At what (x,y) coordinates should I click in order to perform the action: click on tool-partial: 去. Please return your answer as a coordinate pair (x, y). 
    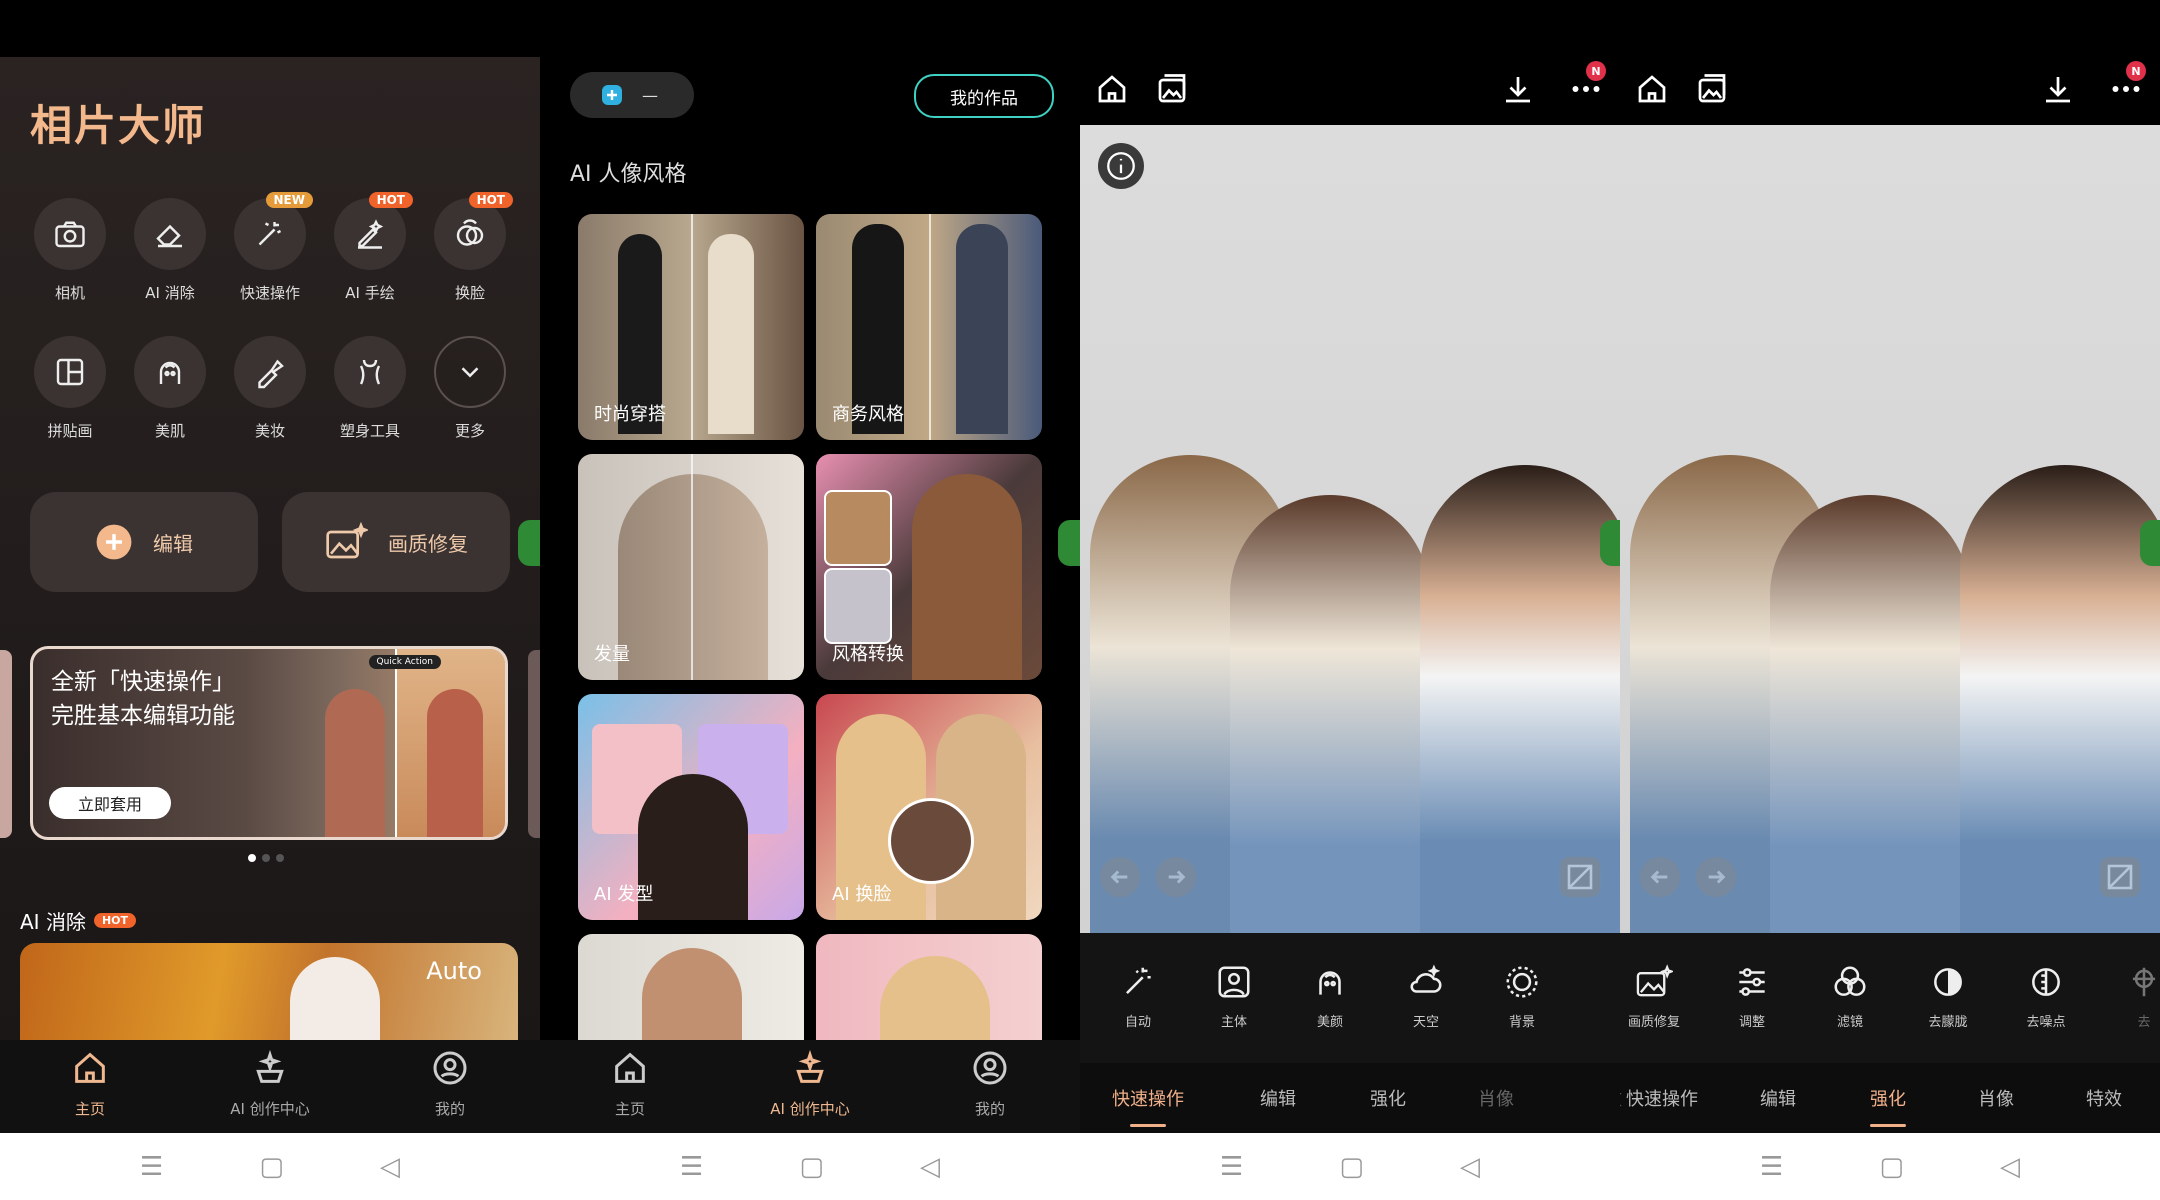
    Looking at the image, I should click on (2127, 996).